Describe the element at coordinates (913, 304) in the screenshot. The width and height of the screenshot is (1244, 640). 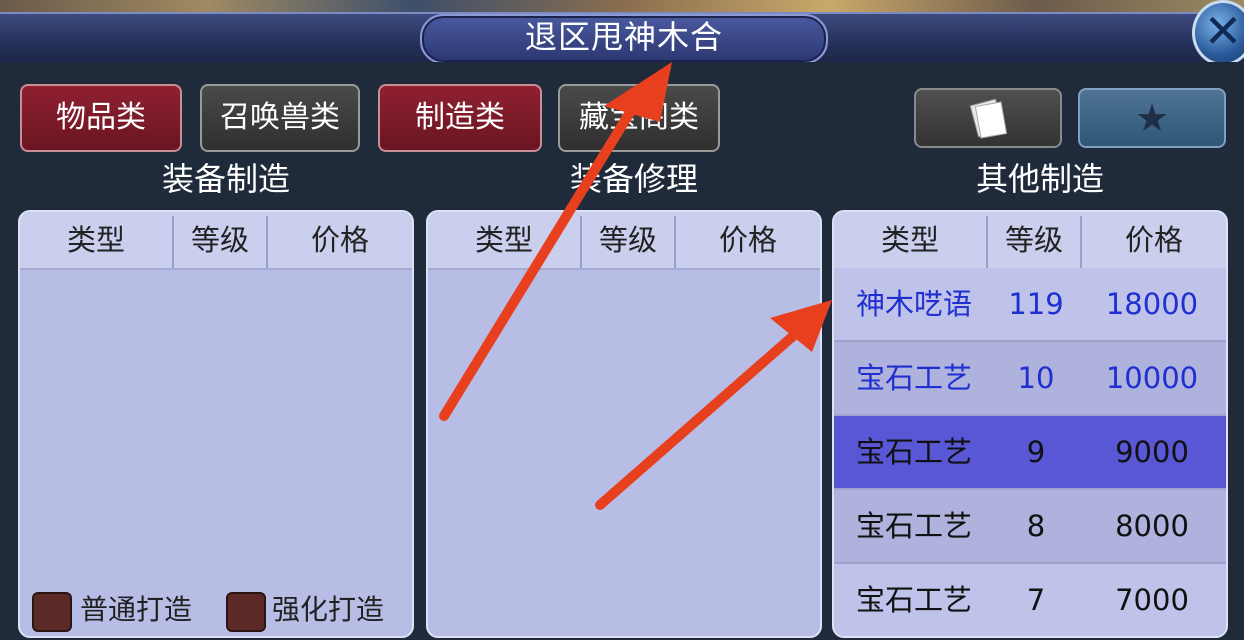
I see `row-type: 神木呓语` at that location.